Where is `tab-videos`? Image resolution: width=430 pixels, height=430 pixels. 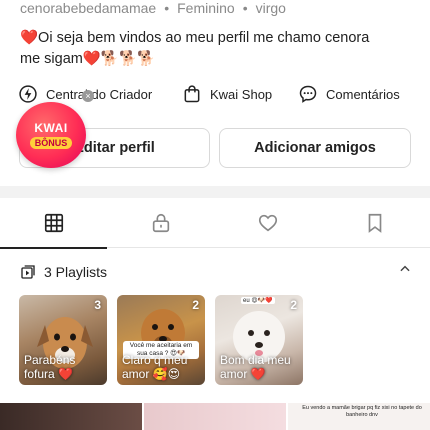
tab-videos is located at coordinates (53, 223).